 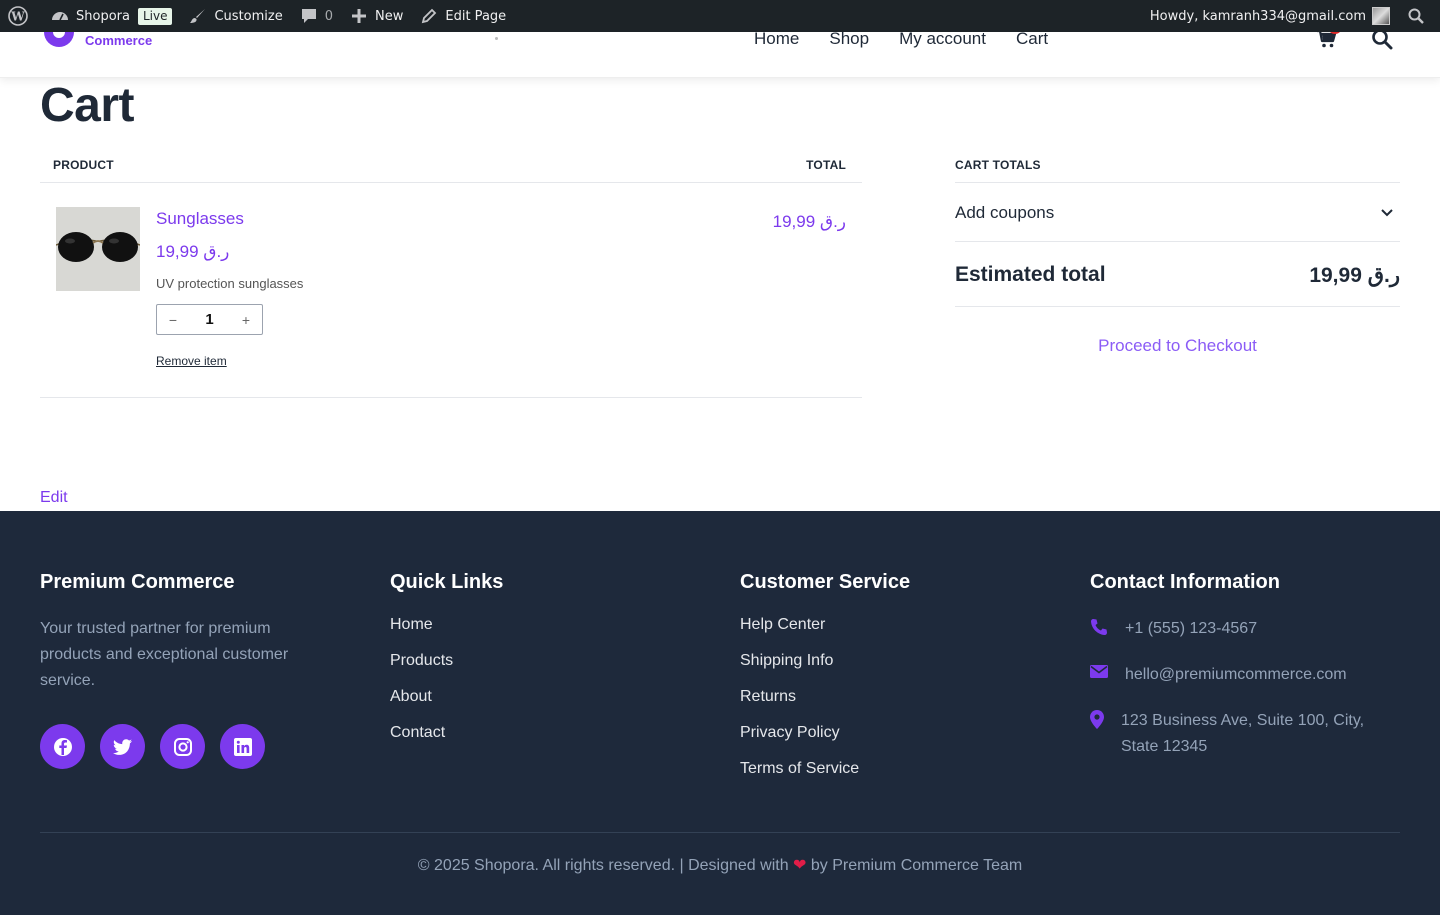 I want to click on nav-my-account: My account, so click(x=942, y=39).